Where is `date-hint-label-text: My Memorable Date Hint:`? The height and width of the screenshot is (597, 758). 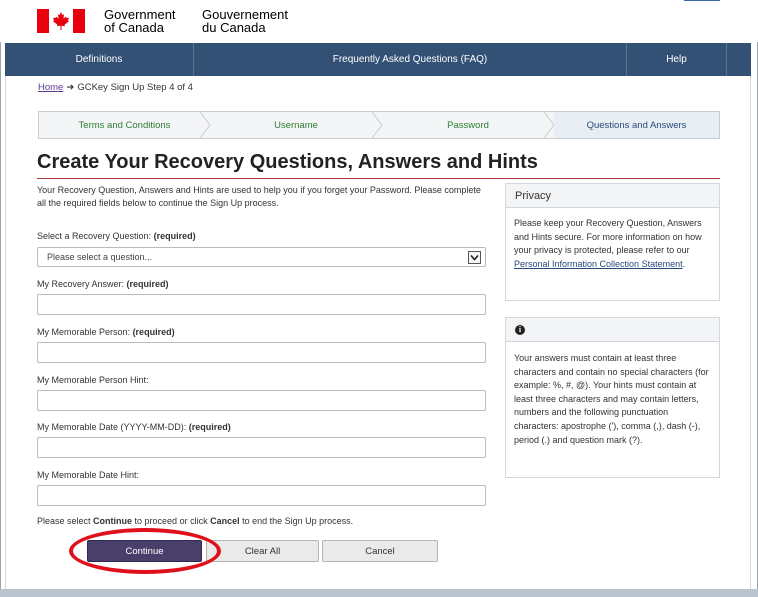 date-hint-label-text: My Memorable Date Hint: is located at coordinates (88, 475).